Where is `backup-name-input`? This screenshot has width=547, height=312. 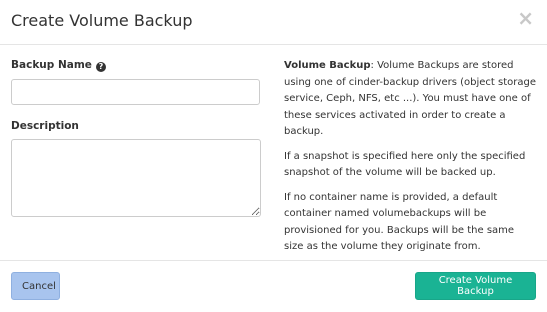 backup-name-input is located at coordinates (135, 92).